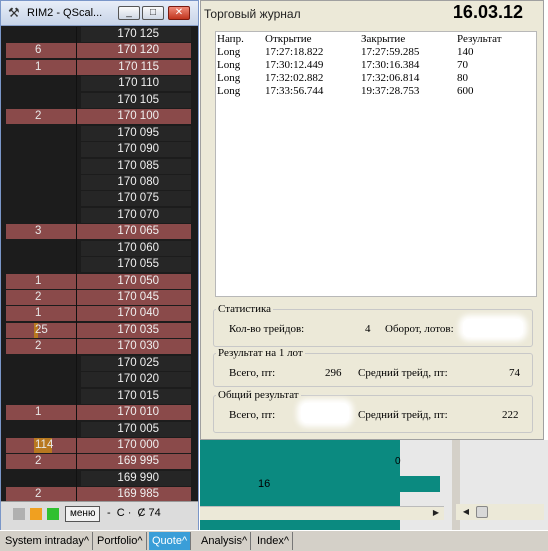  Describe the element at coordinates (376, 91) in the screenshot. I see `table-row: Long 17:33:56.744 19:37:28.753 600` at that location.